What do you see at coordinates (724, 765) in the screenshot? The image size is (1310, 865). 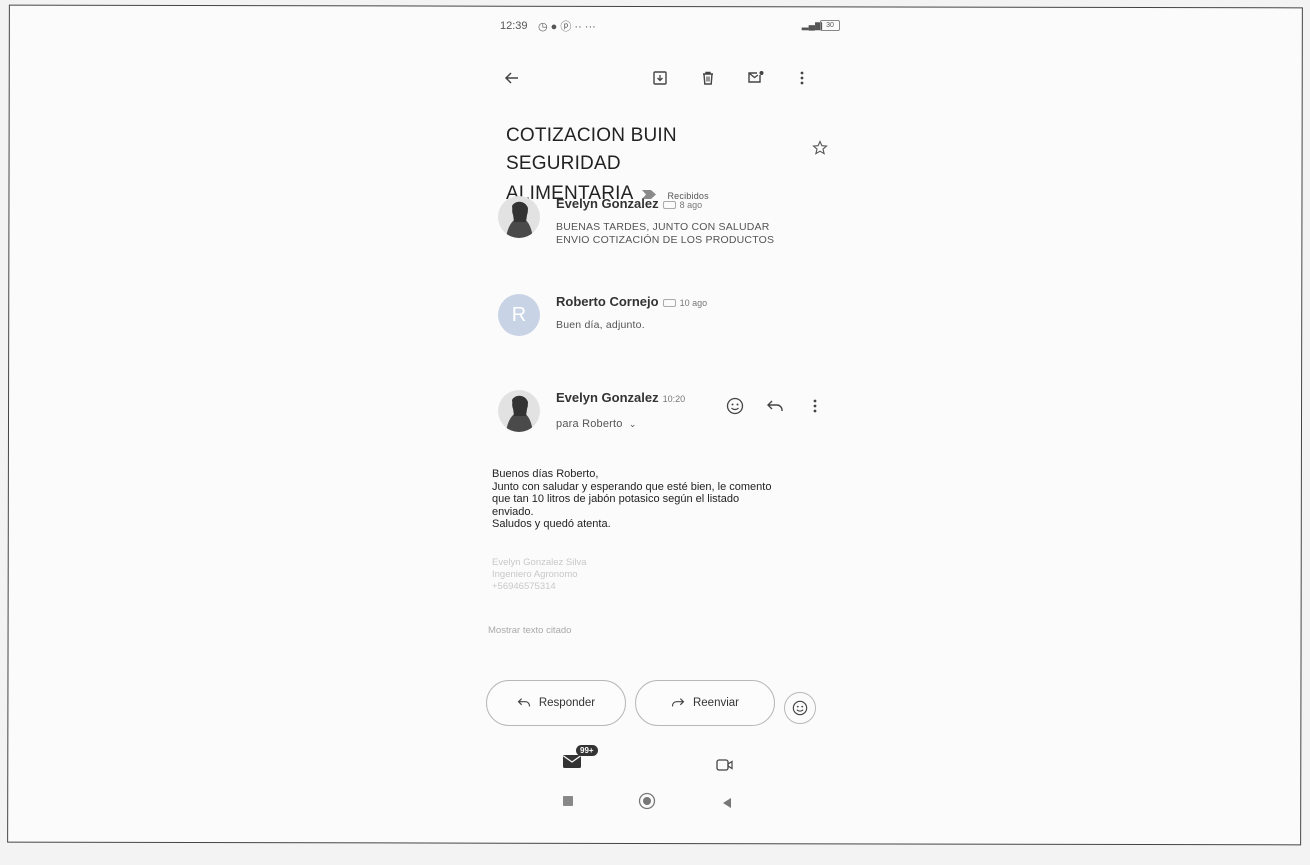 I see `video-camera-icon` at bounding box center [724, 765].